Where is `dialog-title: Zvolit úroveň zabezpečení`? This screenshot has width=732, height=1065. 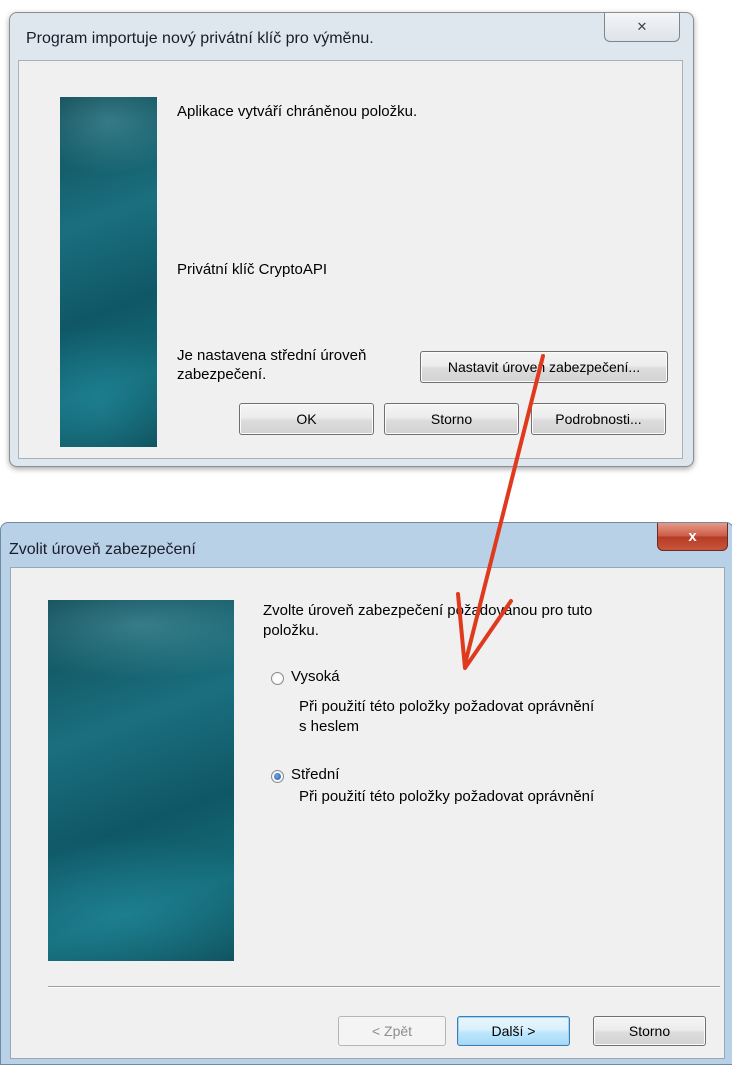
dialog-title: Zvolit úroveň zabezpečení is located at coordinates (102, 549).